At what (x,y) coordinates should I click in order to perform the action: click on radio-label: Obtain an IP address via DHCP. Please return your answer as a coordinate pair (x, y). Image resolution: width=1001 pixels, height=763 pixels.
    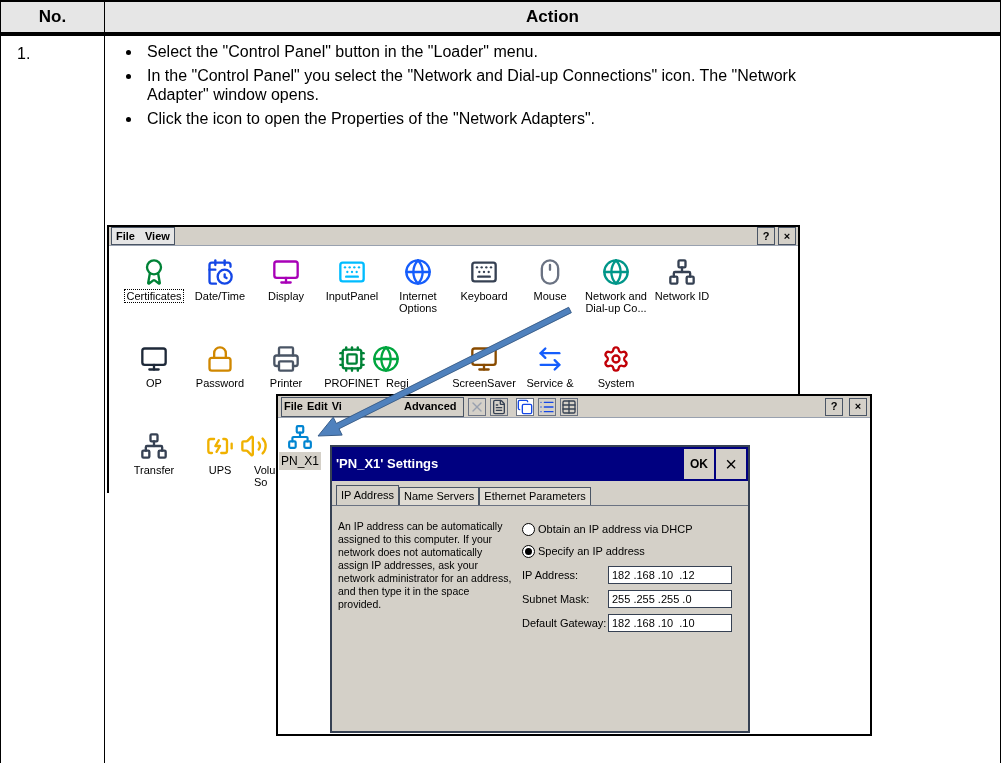
    Looking at the image, I should click on (615, 529).